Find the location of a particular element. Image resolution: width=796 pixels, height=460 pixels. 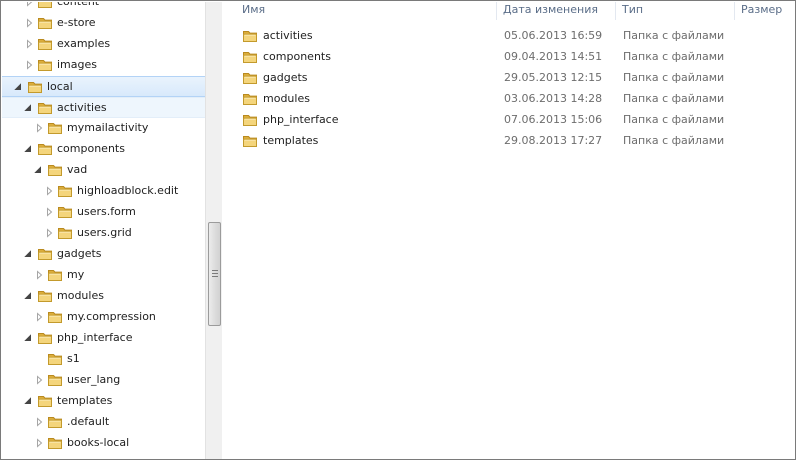

file-row: gadgets 29.05.2013 12:15 Папка с файлами is located at coordinates (509, 78).